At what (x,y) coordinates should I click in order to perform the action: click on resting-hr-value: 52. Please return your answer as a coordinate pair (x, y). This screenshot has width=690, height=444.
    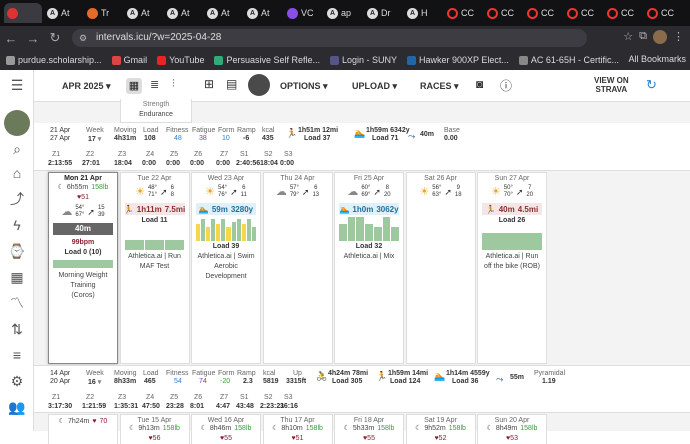
    Looking at the image, I should click on (442, 438).